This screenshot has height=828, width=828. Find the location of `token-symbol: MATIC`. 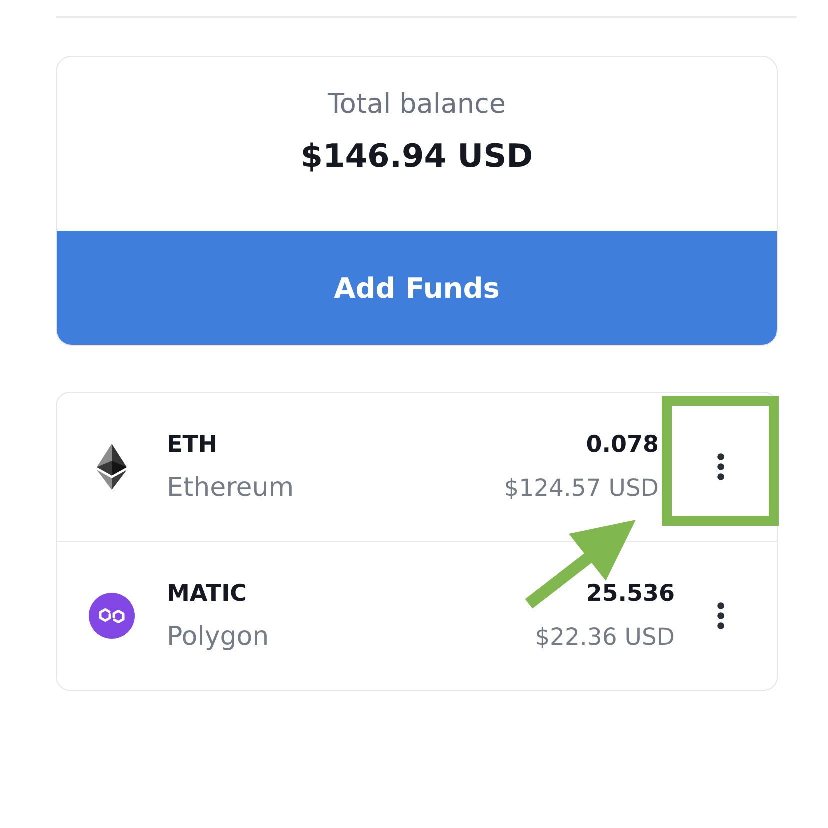

token-symbol: MATIC is located at coordinates (207, 594).